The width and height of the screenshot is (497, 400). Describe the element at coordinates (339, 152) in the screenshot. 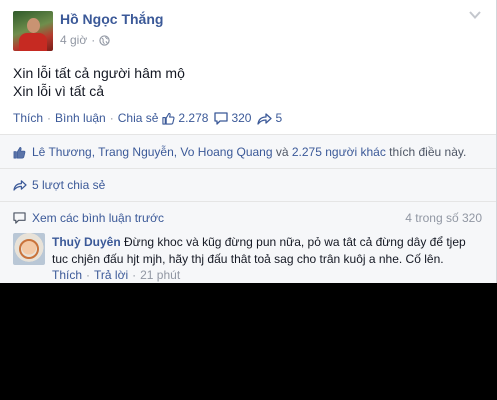

I see `others-likers-link: 2.275 người khác` at that location.